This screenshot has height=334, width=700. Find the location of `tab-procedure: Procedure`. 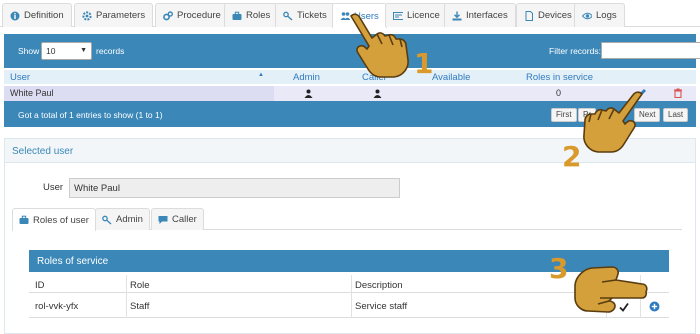

tab-procedure: Procedure is located at coordinates (192, 15).